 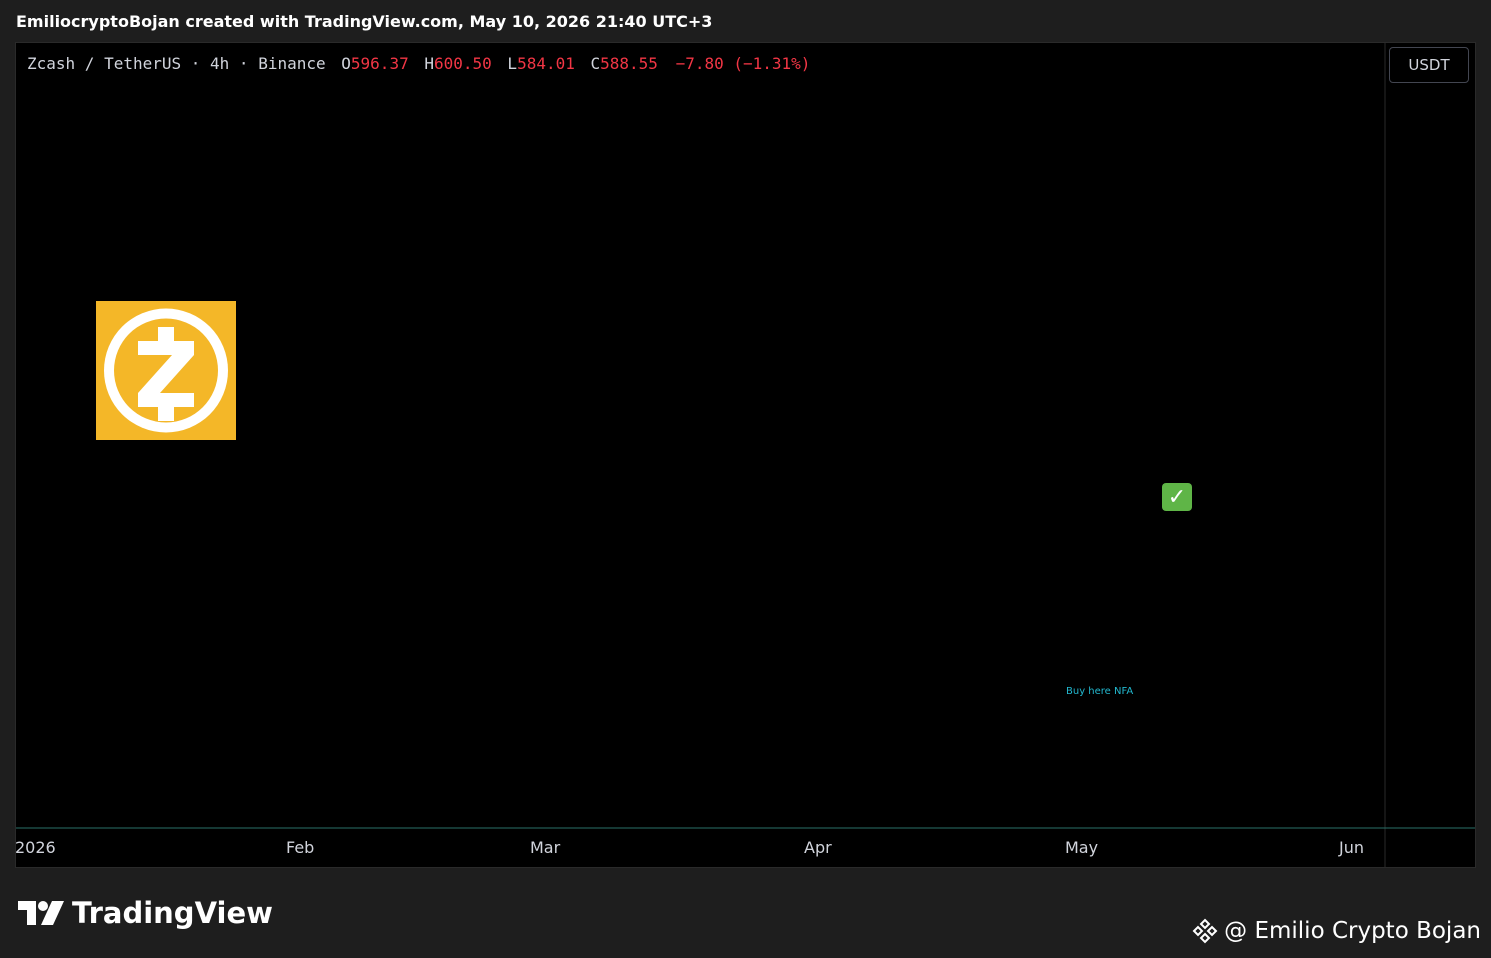 I want to click on time-tick-mar: Mar, so click(x=545, y=847).